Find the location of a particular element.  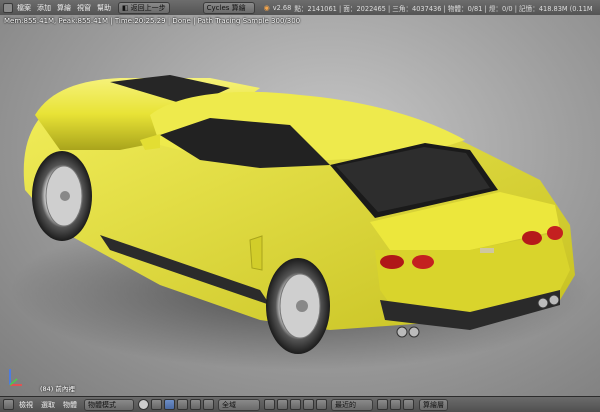

menu-add: 添加 is located at coordinates (44, 8).